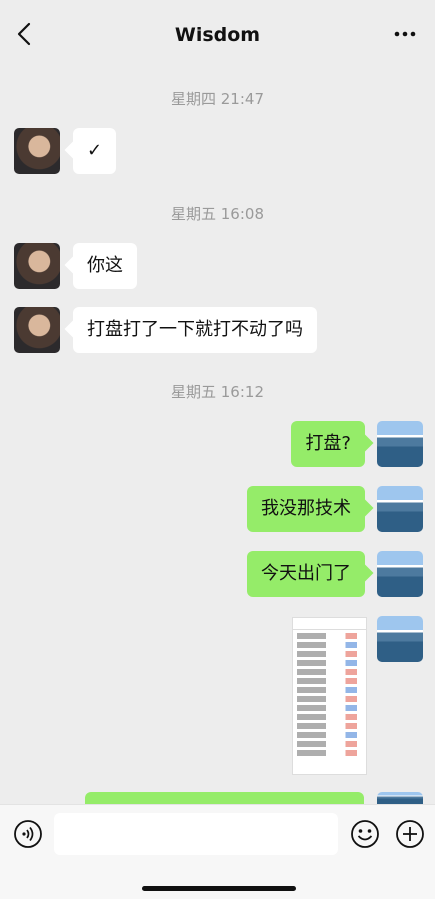  I want to click on chat-header: Wisdom, so click(217, 31).